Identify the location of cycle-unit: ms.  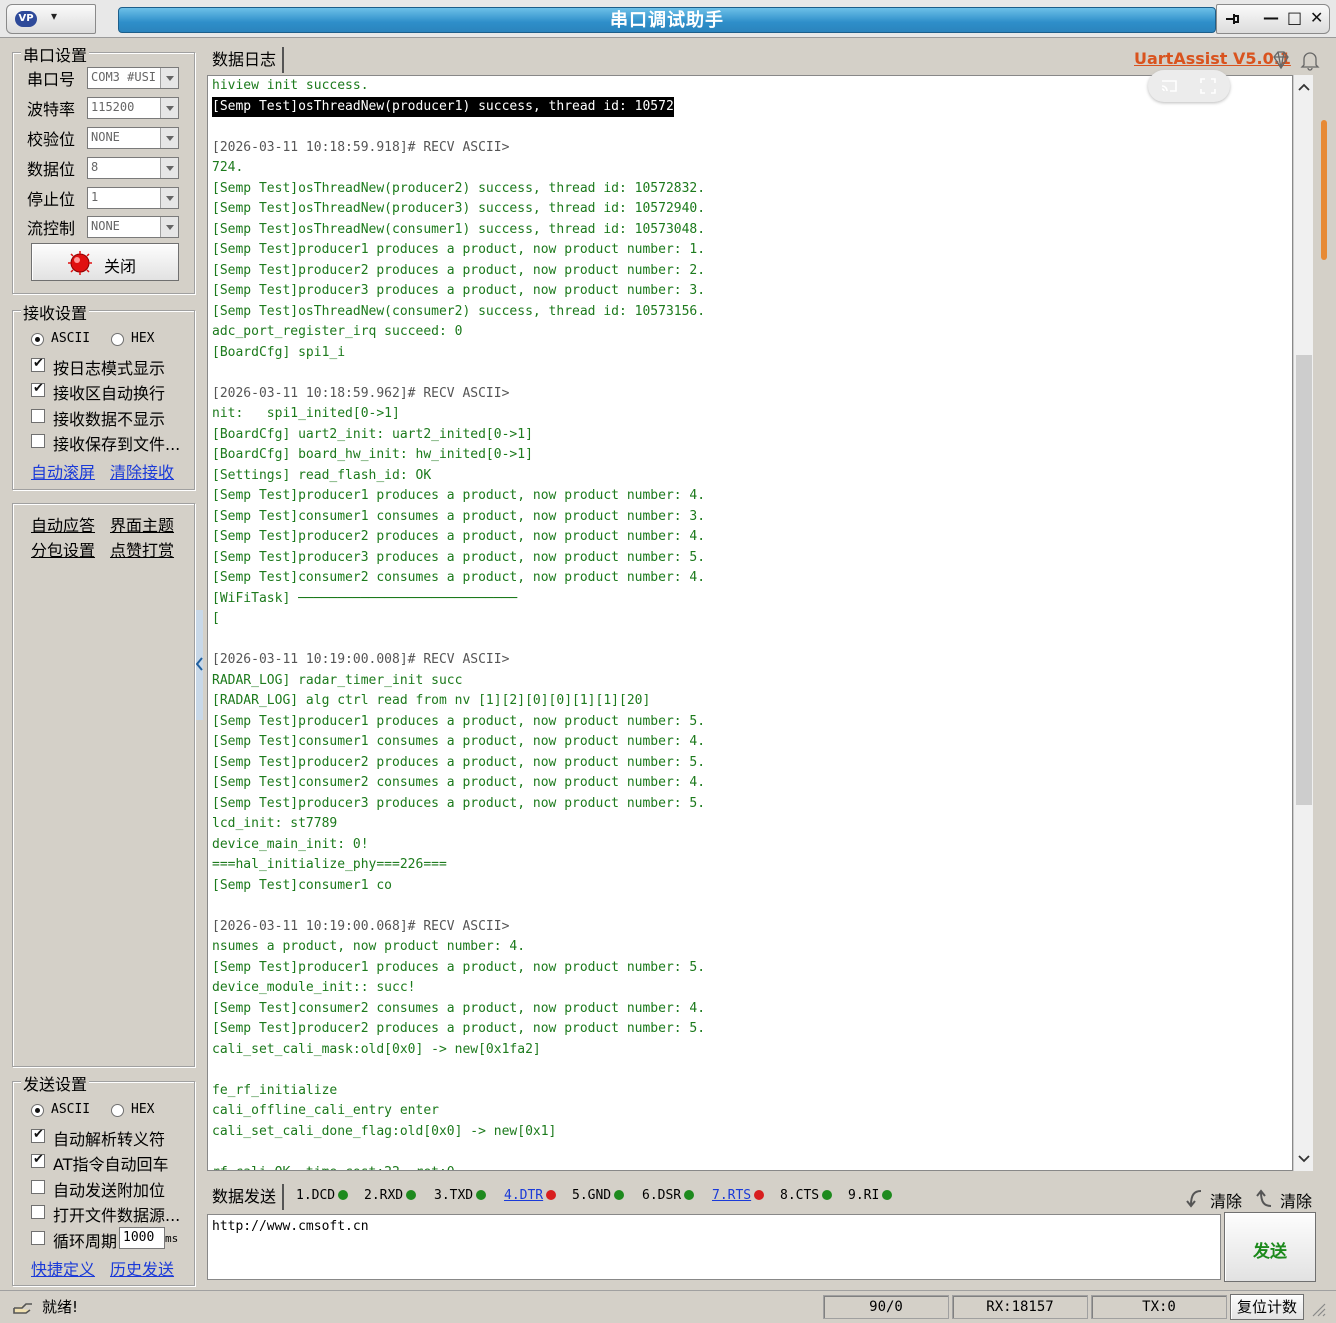
(172, 1238).